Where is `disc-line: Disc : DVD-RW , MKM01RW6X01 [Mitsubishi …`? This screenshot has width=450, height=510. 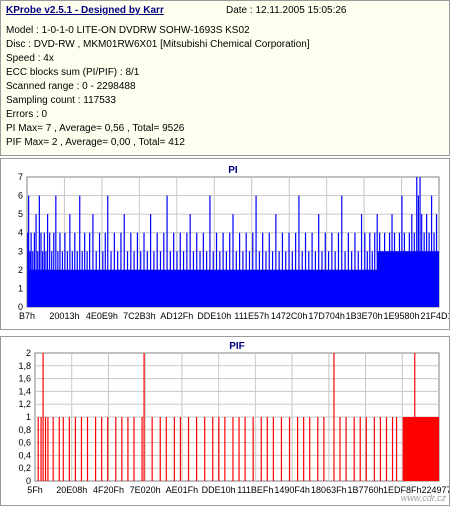 disc-line: Disc : DVD-RW , MKM01RW6X01 [Mitsubishi … is located at coordinates (158, 44).